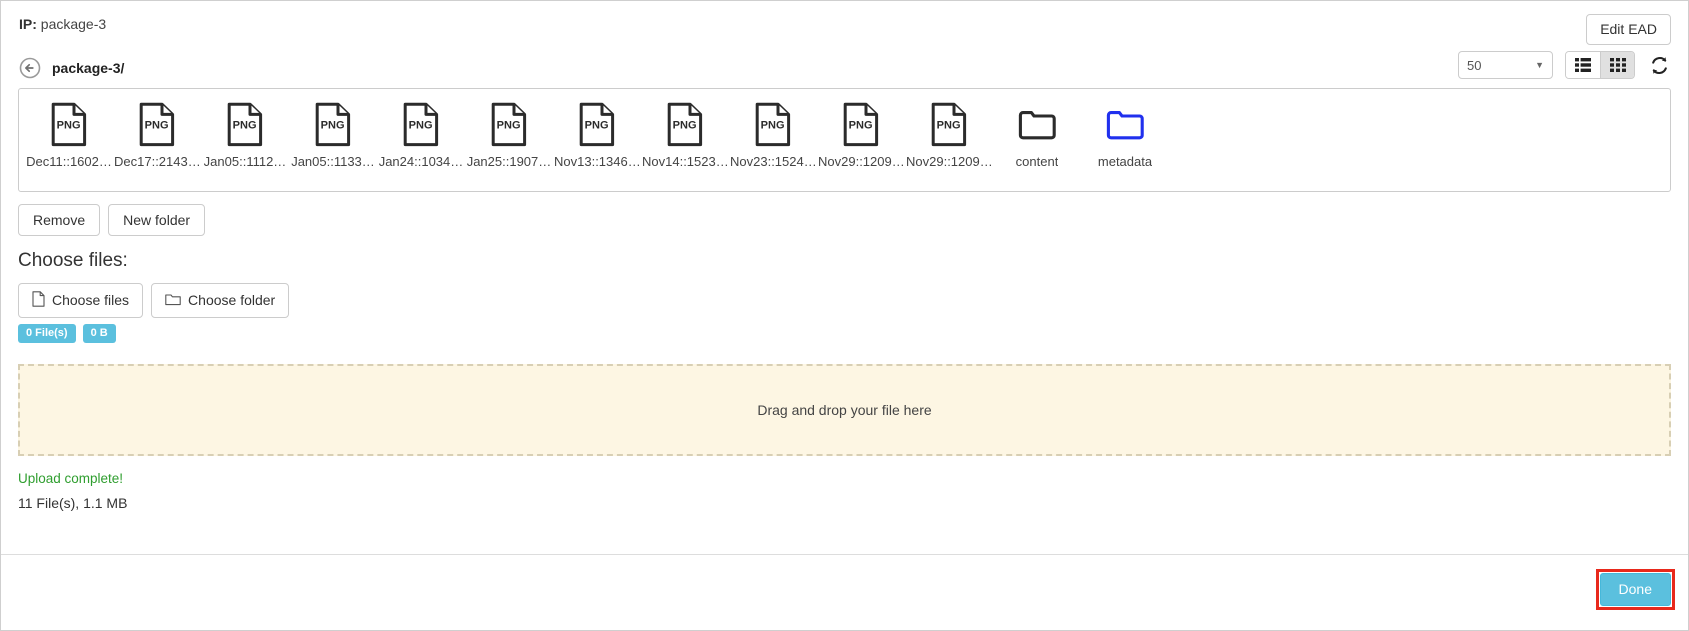 This screenshot has width=1689, height=631. Describe the element at coordinates (88, 68) in the screenshot. I see `breadcrumb-path: package-3/` at that location.